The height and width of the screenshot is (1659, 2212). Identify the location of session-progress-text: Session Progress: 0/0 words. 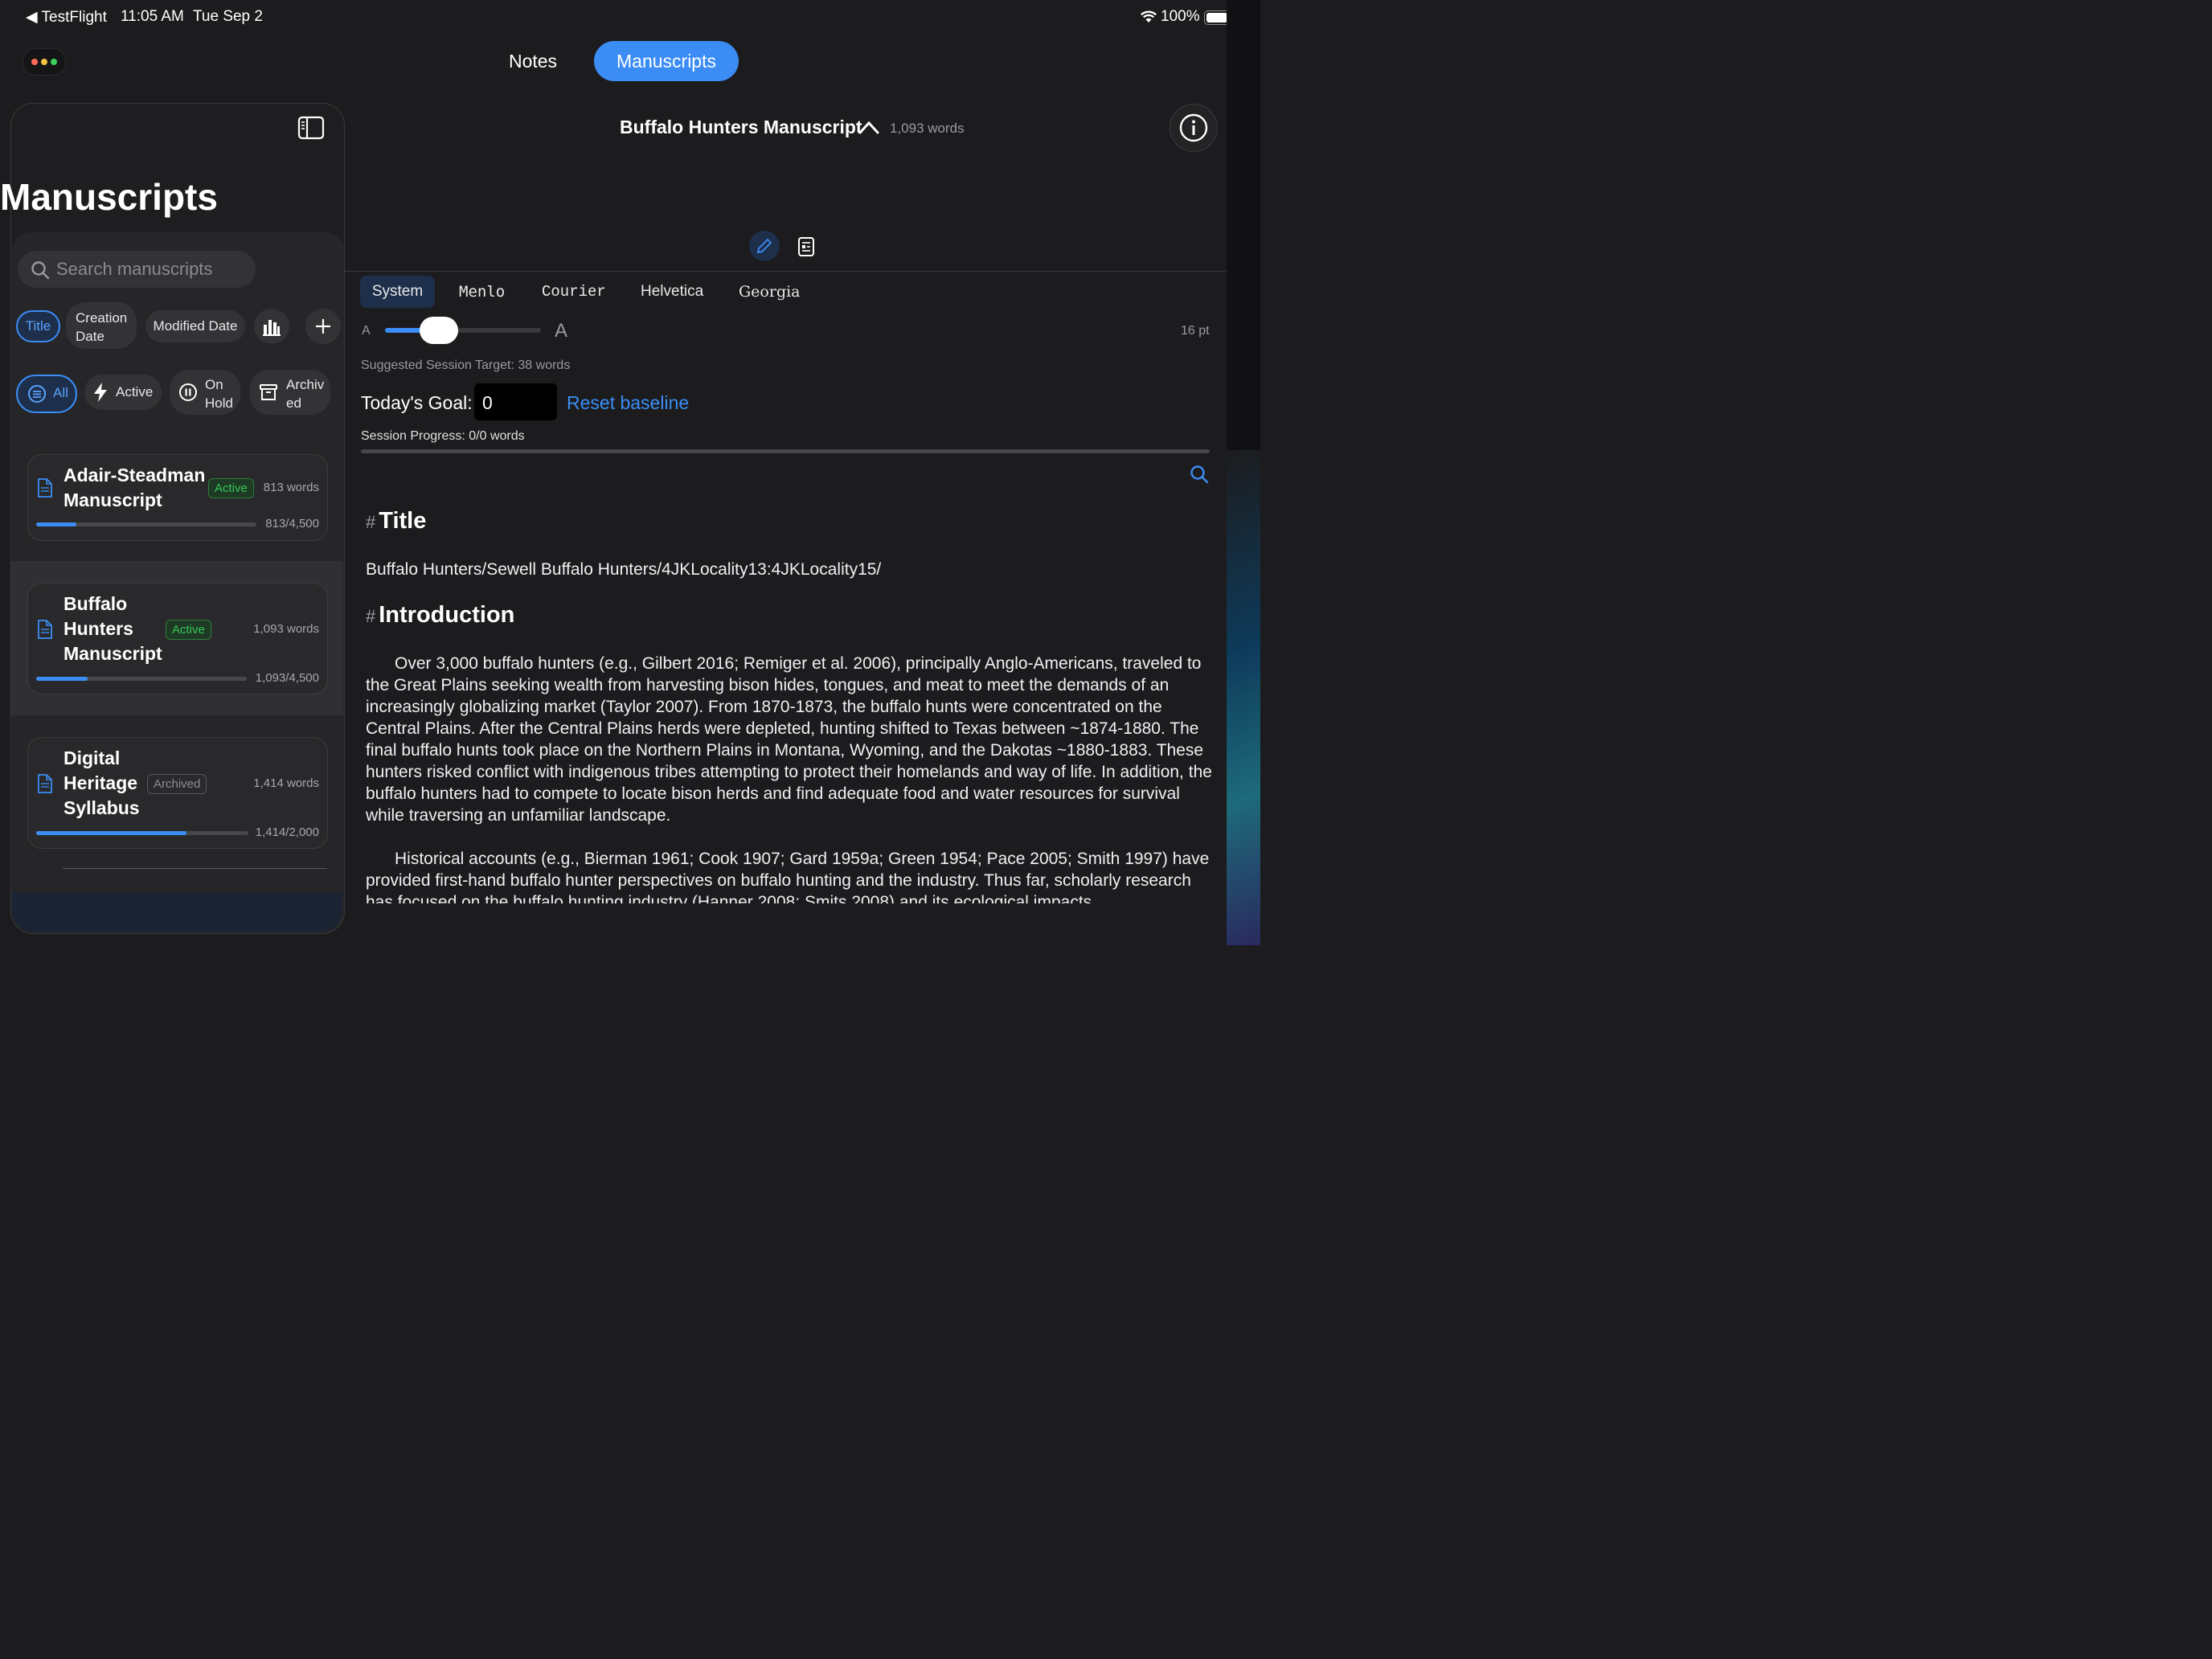
(443, 436).